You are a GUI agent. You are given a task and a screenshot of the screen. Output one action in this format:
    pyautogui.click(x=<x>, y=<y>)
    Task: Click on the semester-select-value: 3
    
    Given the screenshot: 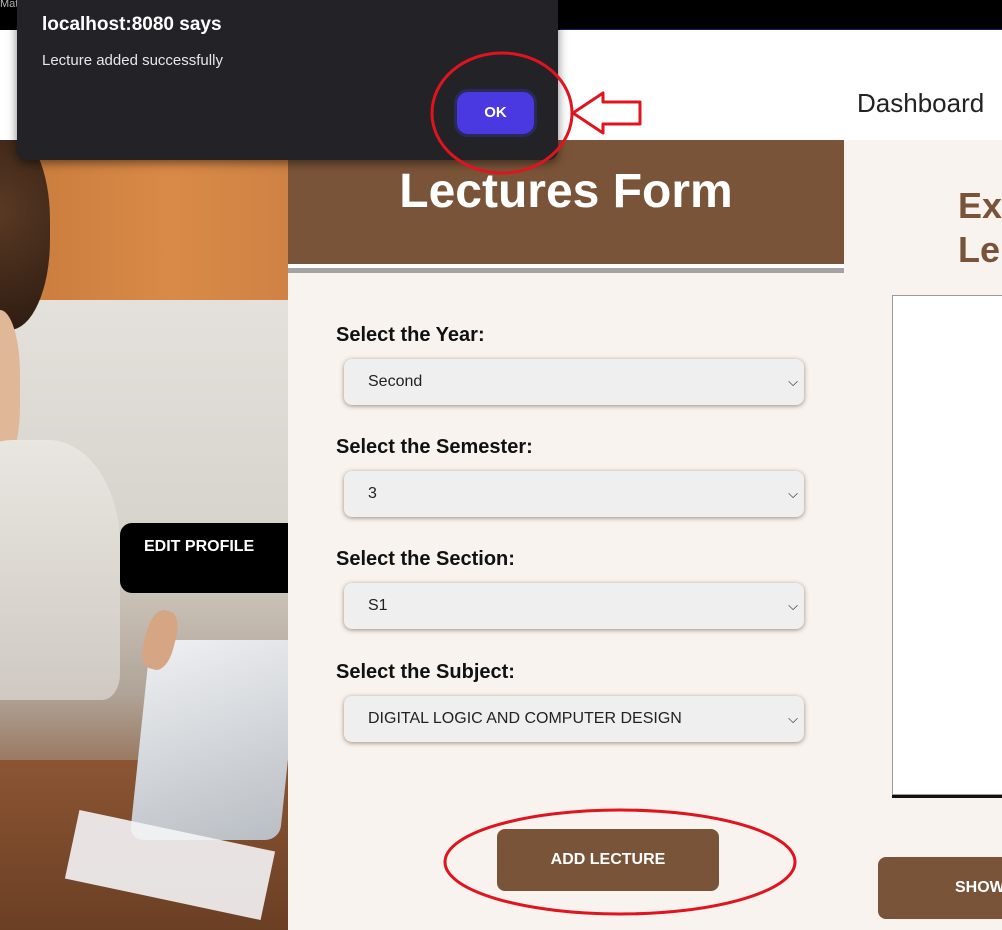 What is the action you would take?
    pyautogui.click(x=372, y=493)
    